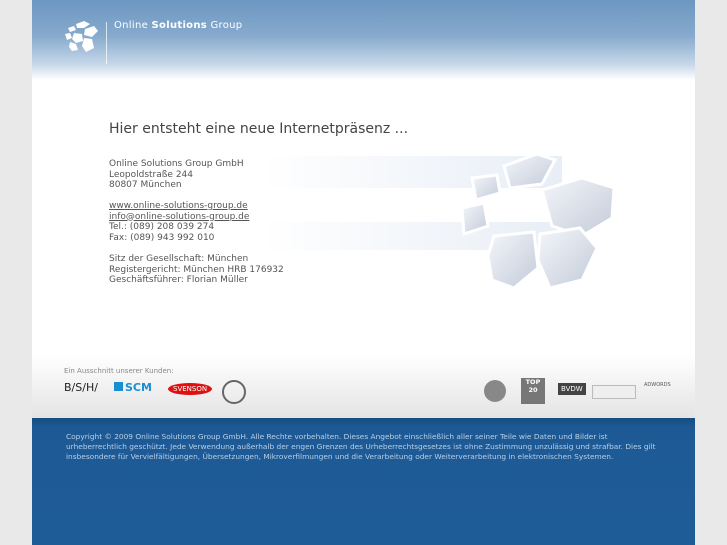  What do you see at coordinates (225, 25) in the screenshot?
I see `brand-suffix: Group` at bounding box center [225, 25].